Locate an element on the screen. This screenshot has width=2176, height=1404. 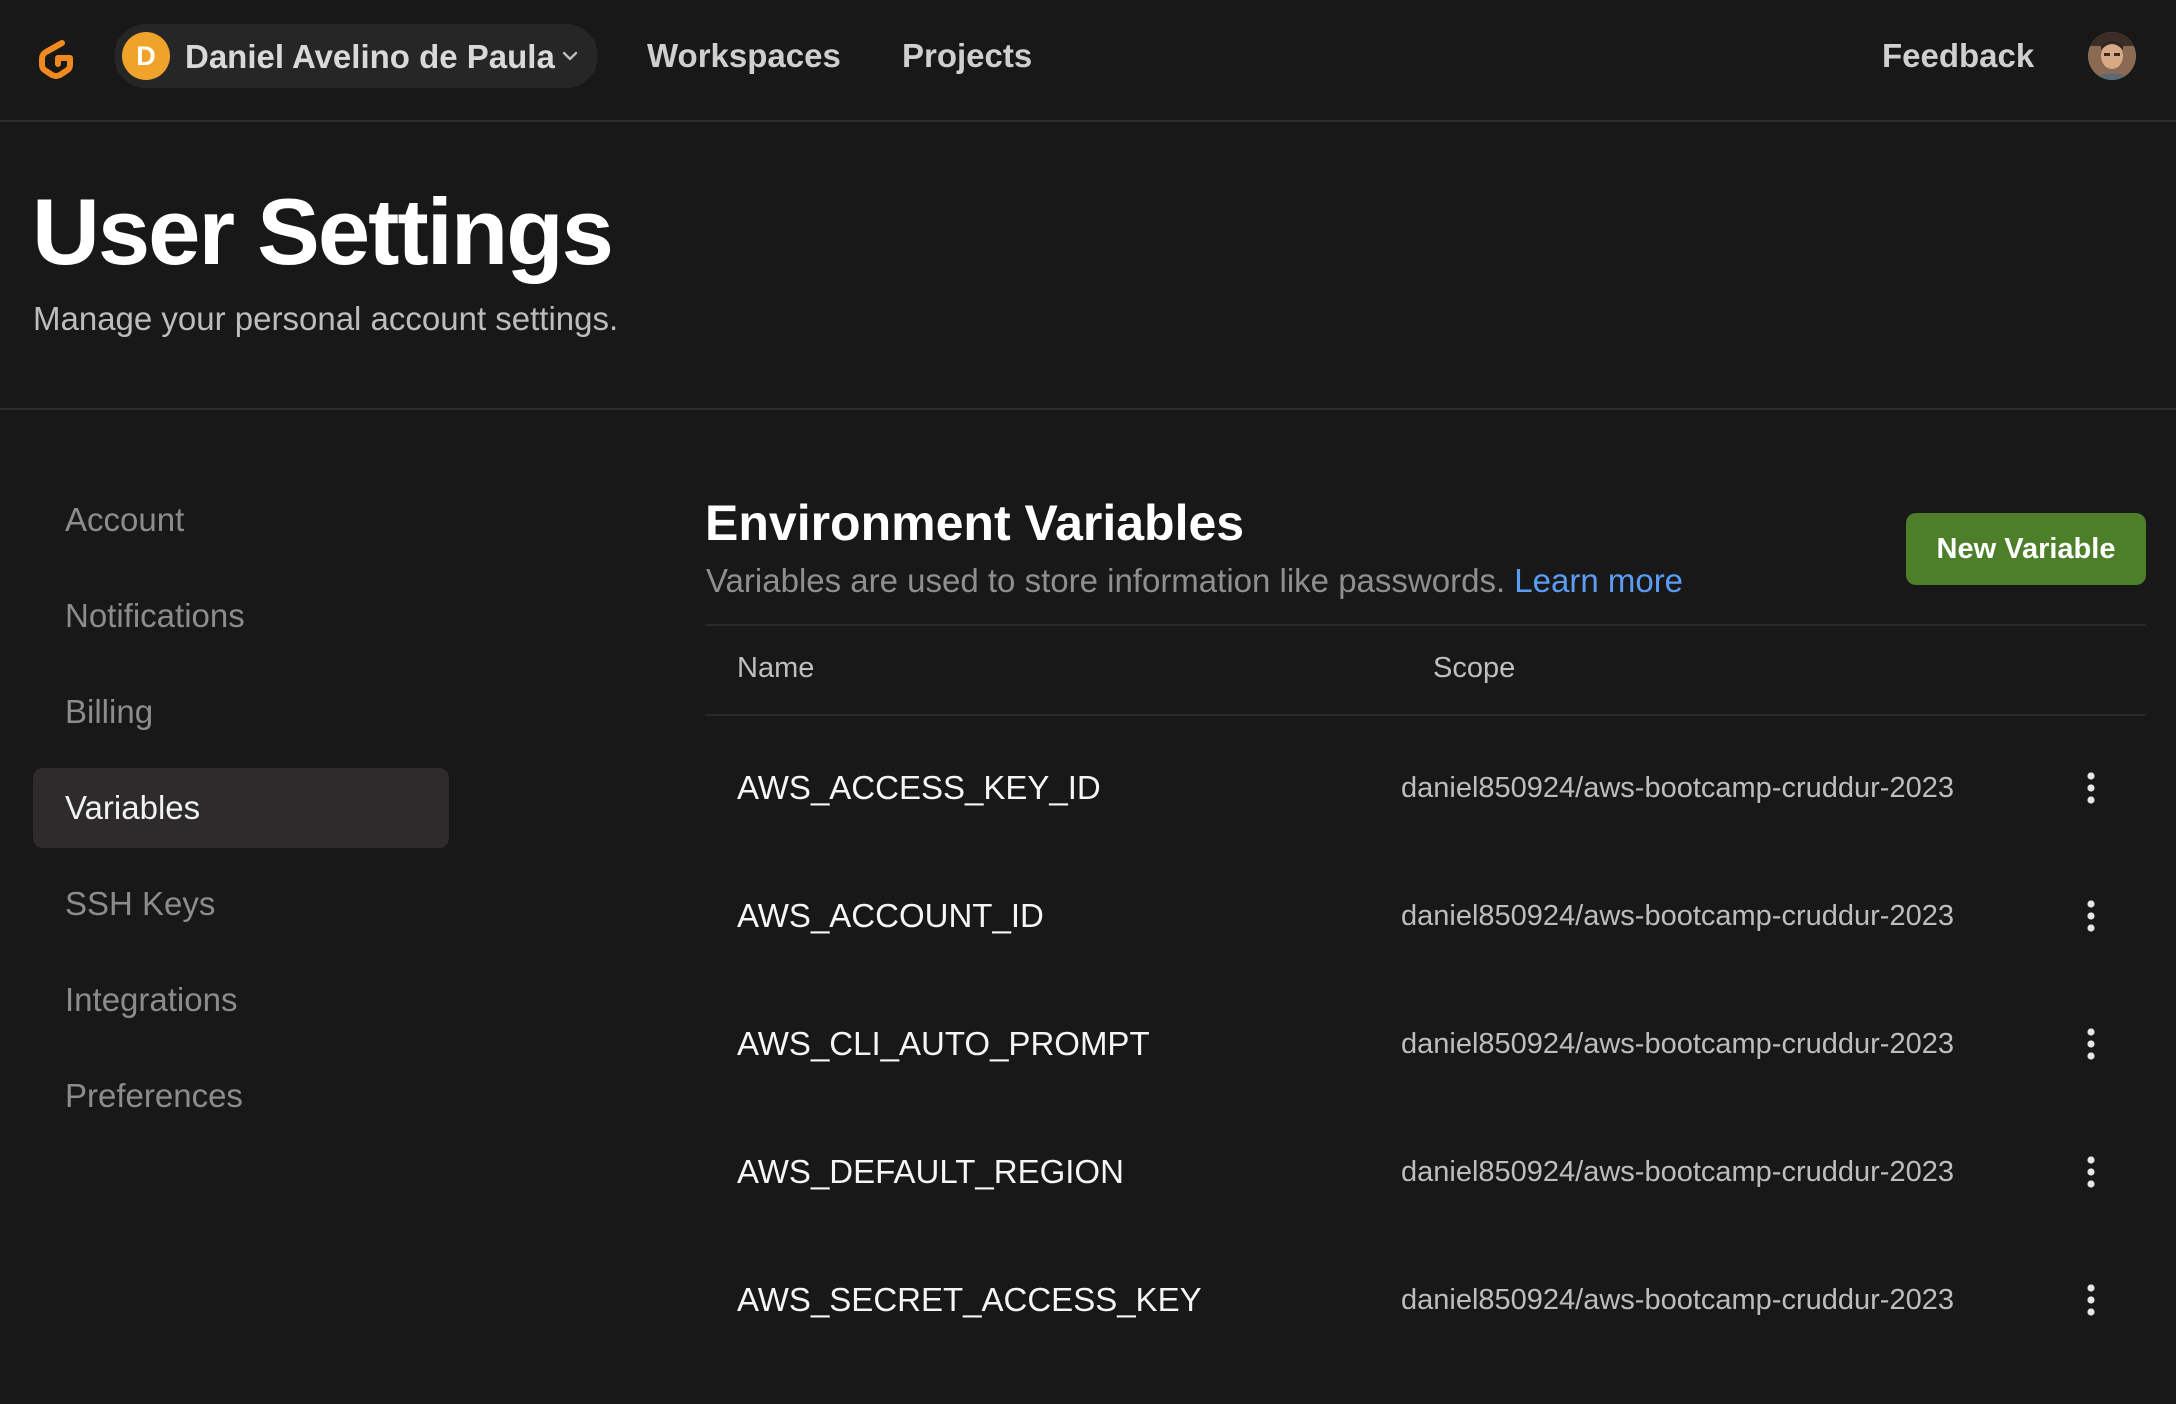
user-avatar-photo is located at coordinates (2112, 56).